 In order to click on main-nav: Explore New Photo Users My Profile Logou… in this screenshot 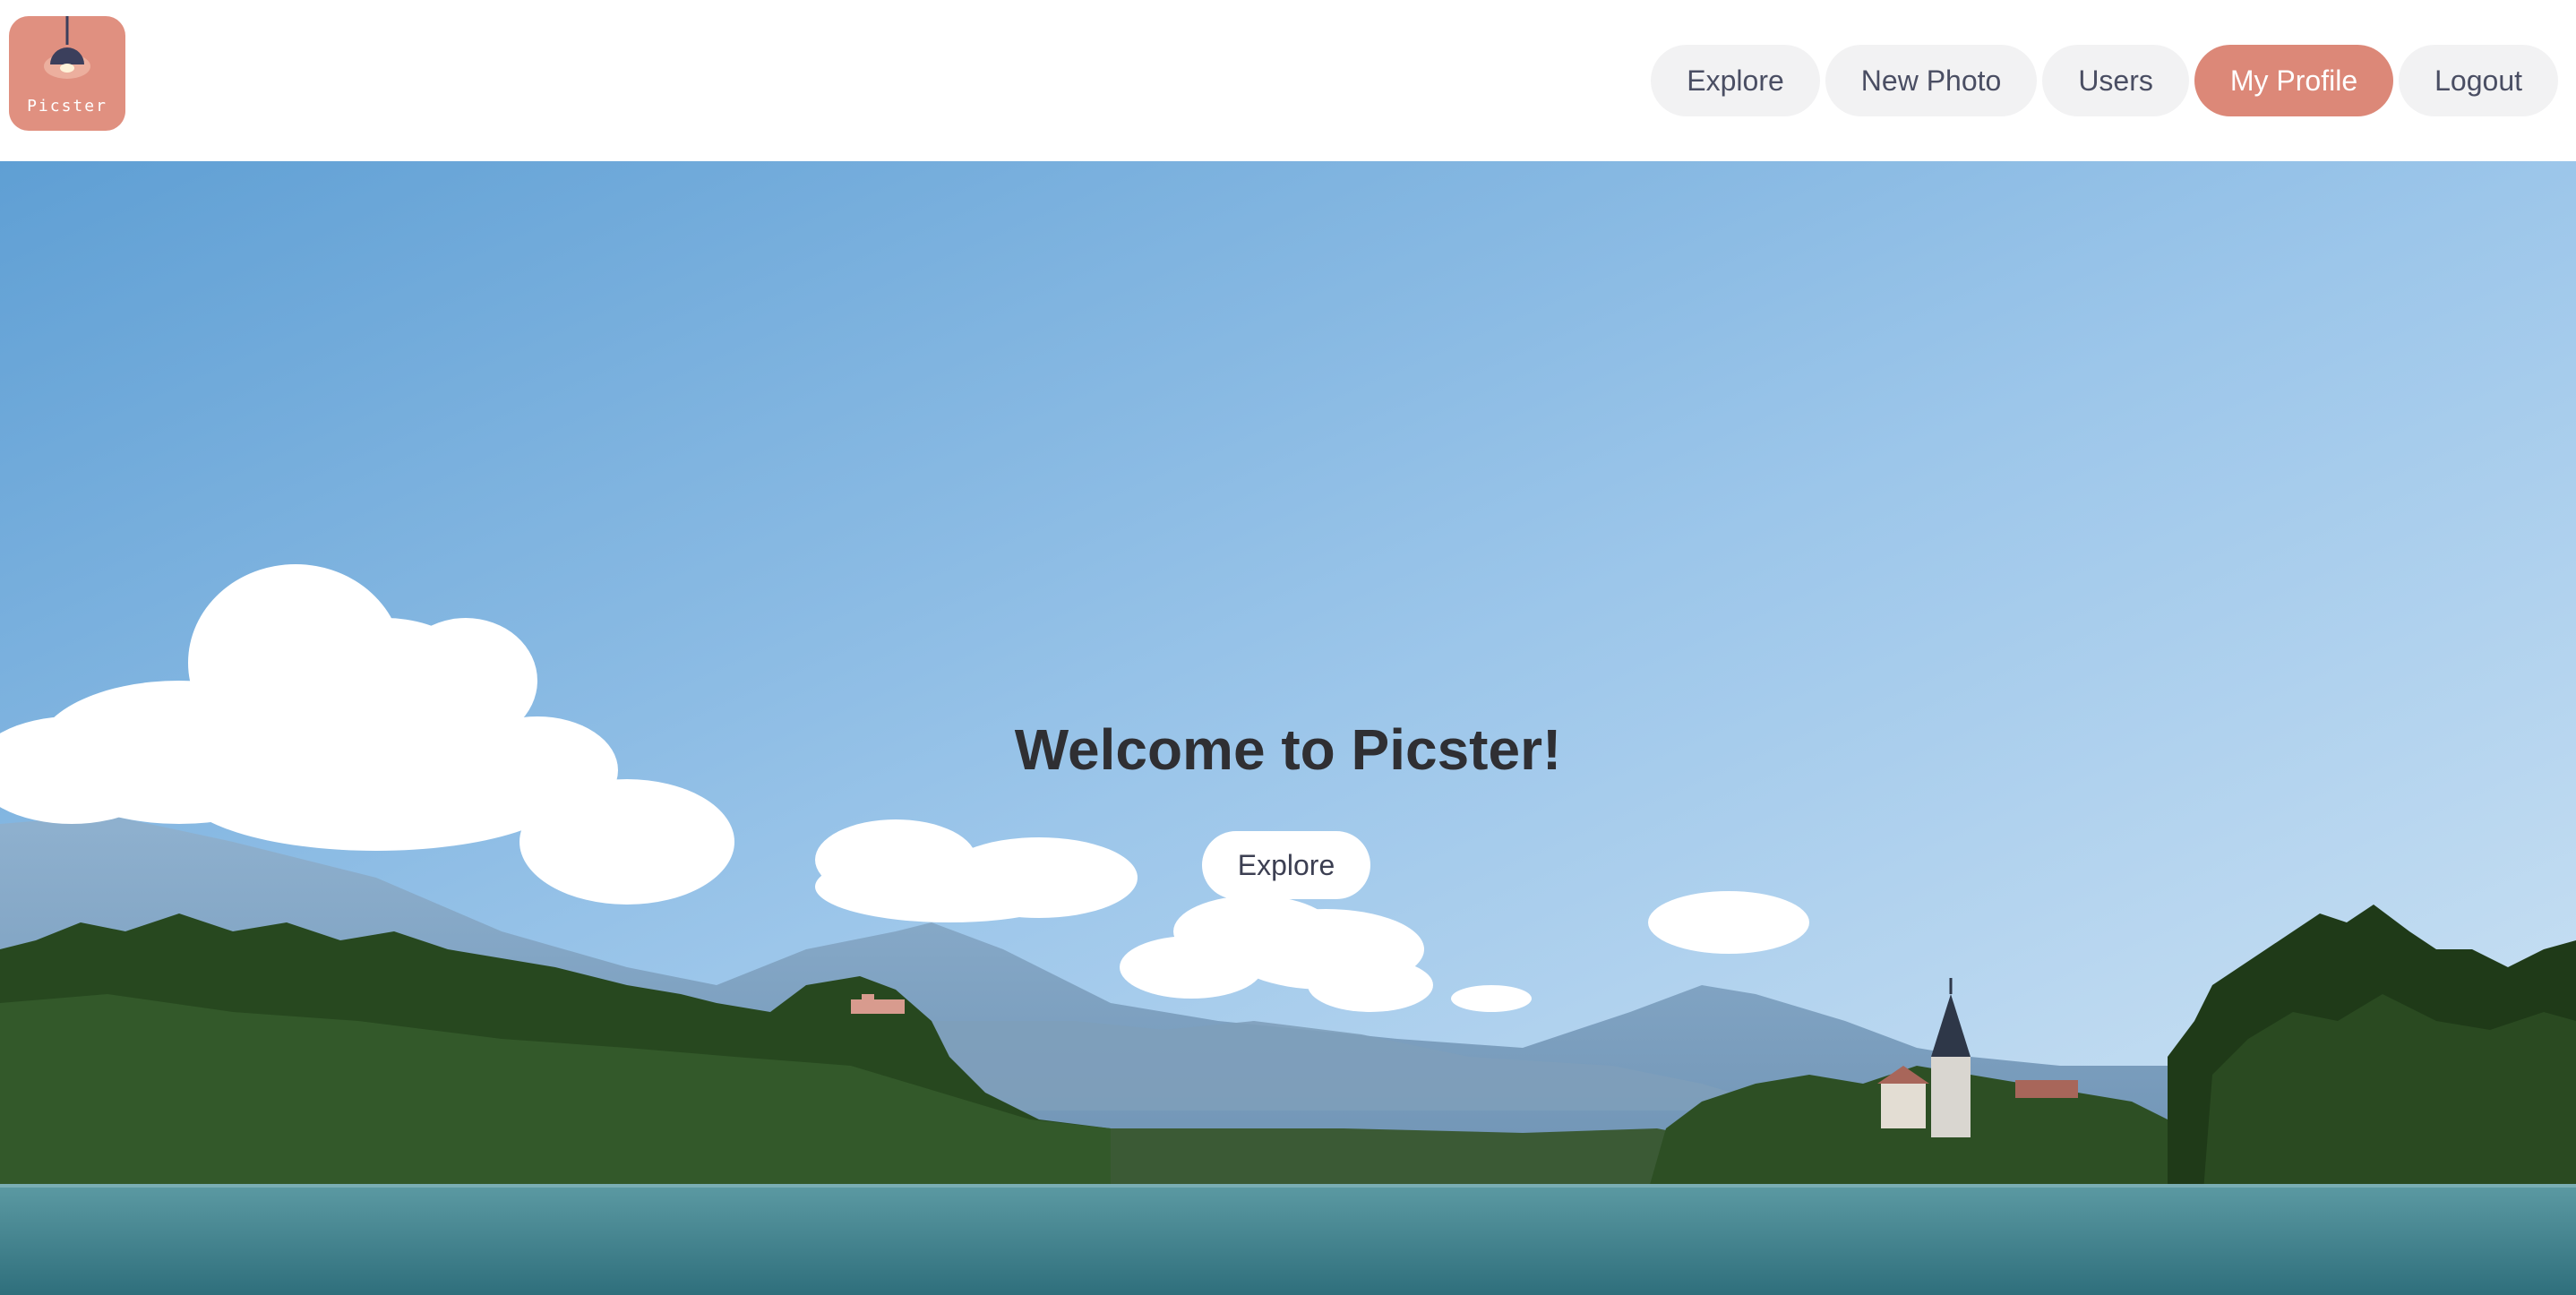, I will do `click(2104, 80)`.